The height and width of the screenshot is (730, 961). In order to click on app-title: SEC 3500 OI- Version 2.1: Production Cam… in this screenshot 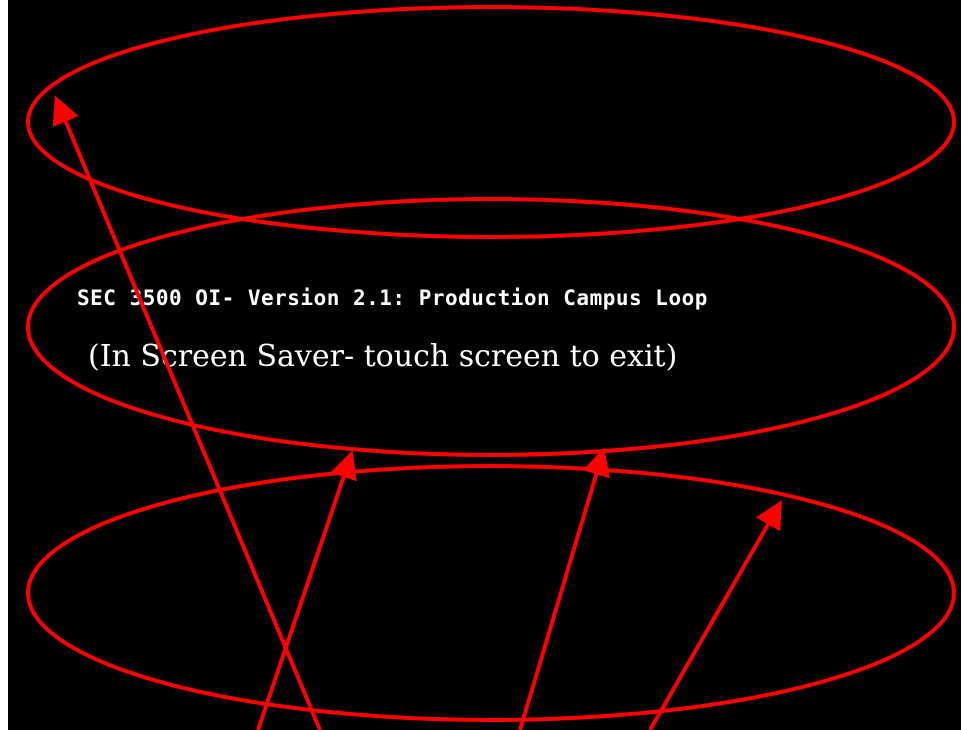, I will do `click(392, 298)`.